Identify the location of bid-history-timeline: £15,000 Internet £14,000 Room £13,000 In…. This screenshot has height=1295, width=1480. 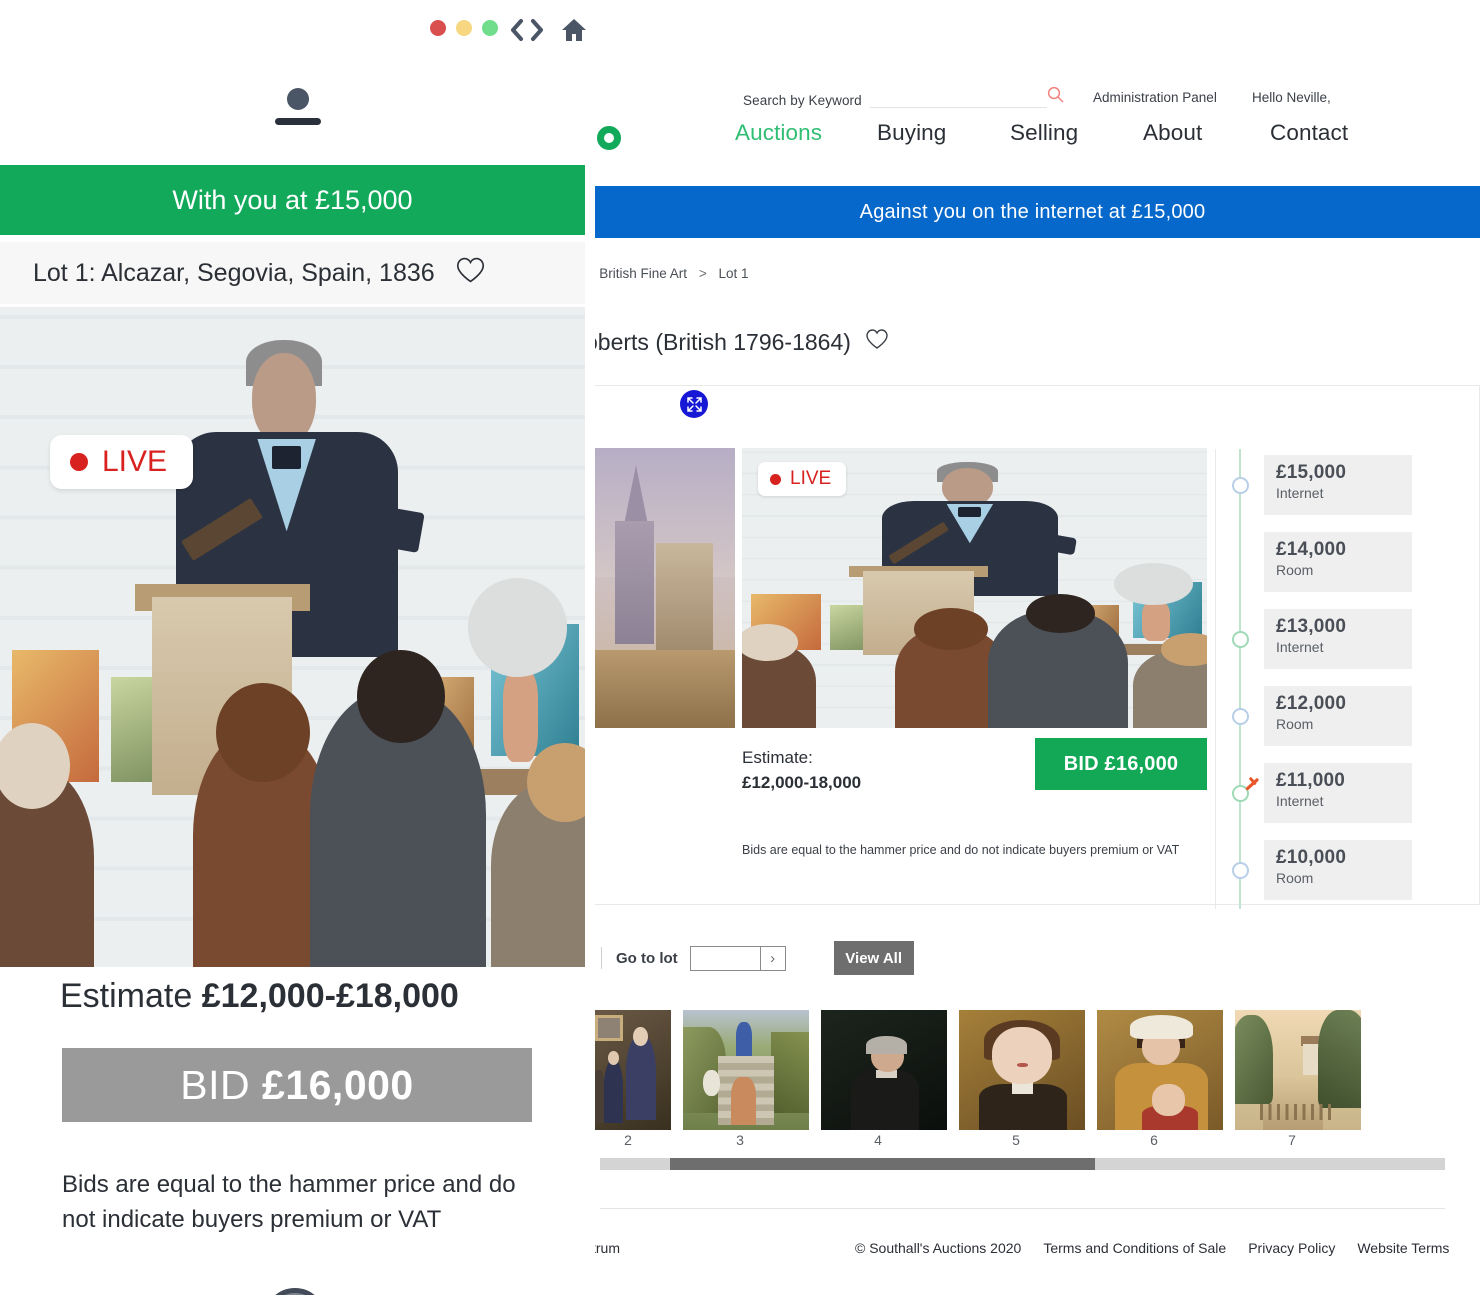
(1317, 679).